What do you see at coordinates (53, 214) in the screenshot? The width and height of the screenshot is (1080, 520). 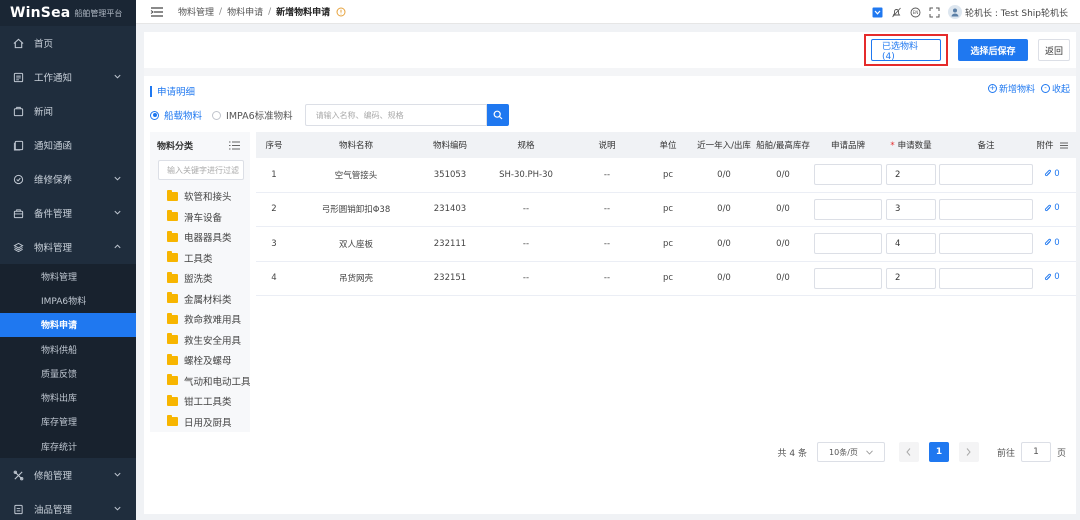 I see `sidebar-item-label: 备件管理` at bounding box center [53, 214].